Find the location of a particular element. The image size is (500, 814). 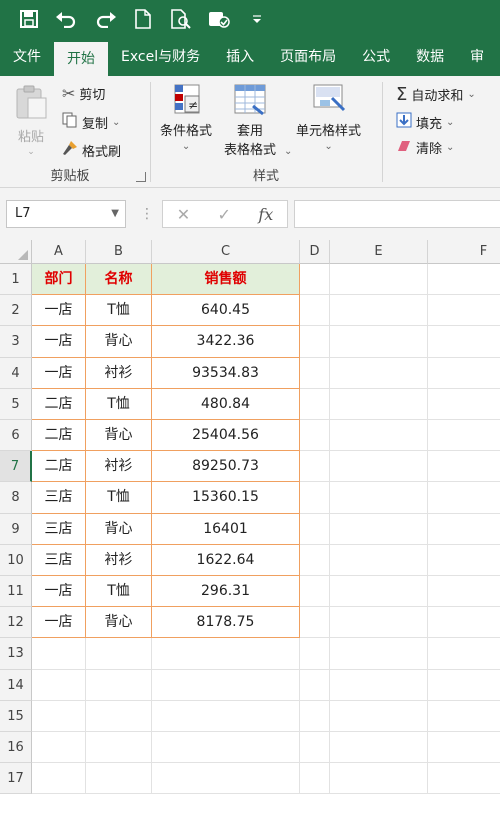

cell-b1: 名称 is located at coordinates (119, 280).